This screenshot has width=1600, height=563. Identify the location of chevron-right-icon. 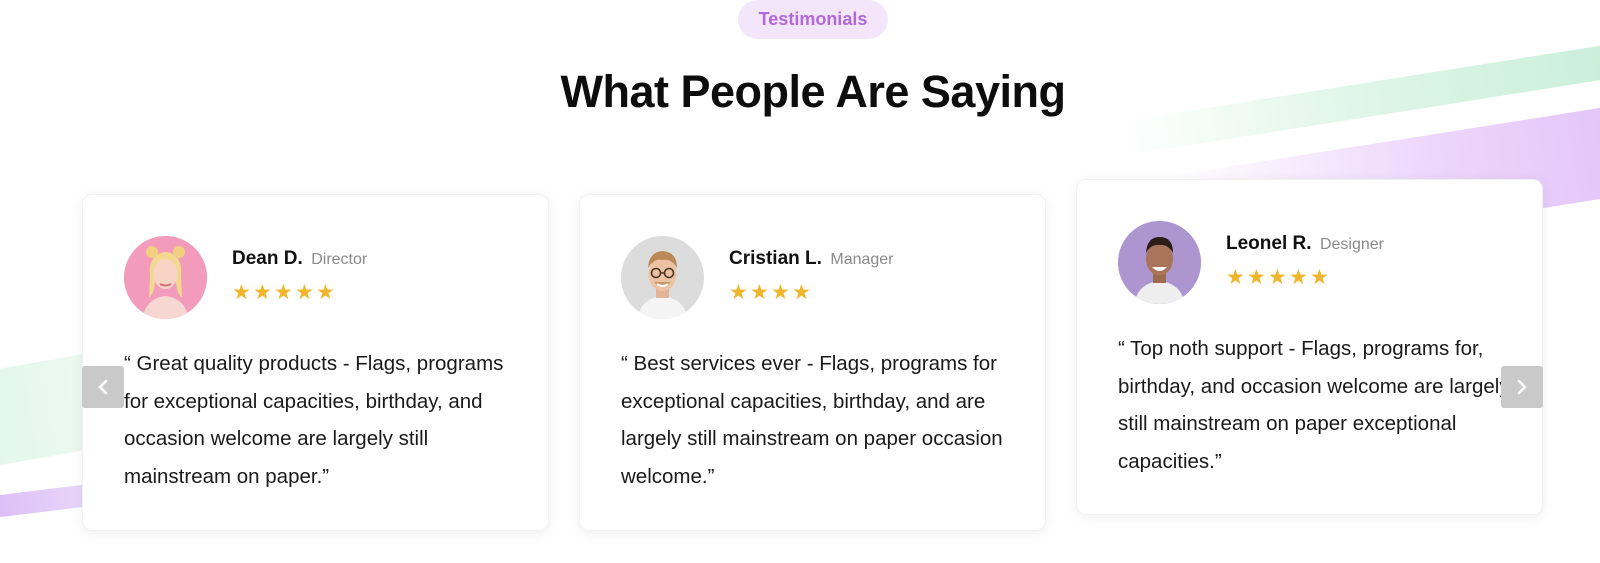
(1522, 387).